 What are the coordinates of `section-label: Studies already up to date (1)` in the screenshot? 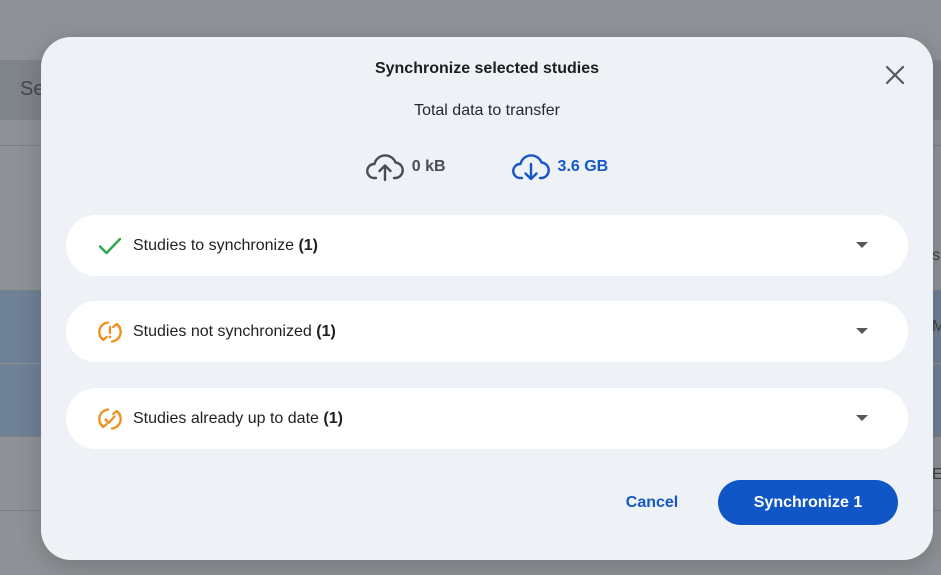 It's located at (238, 418).